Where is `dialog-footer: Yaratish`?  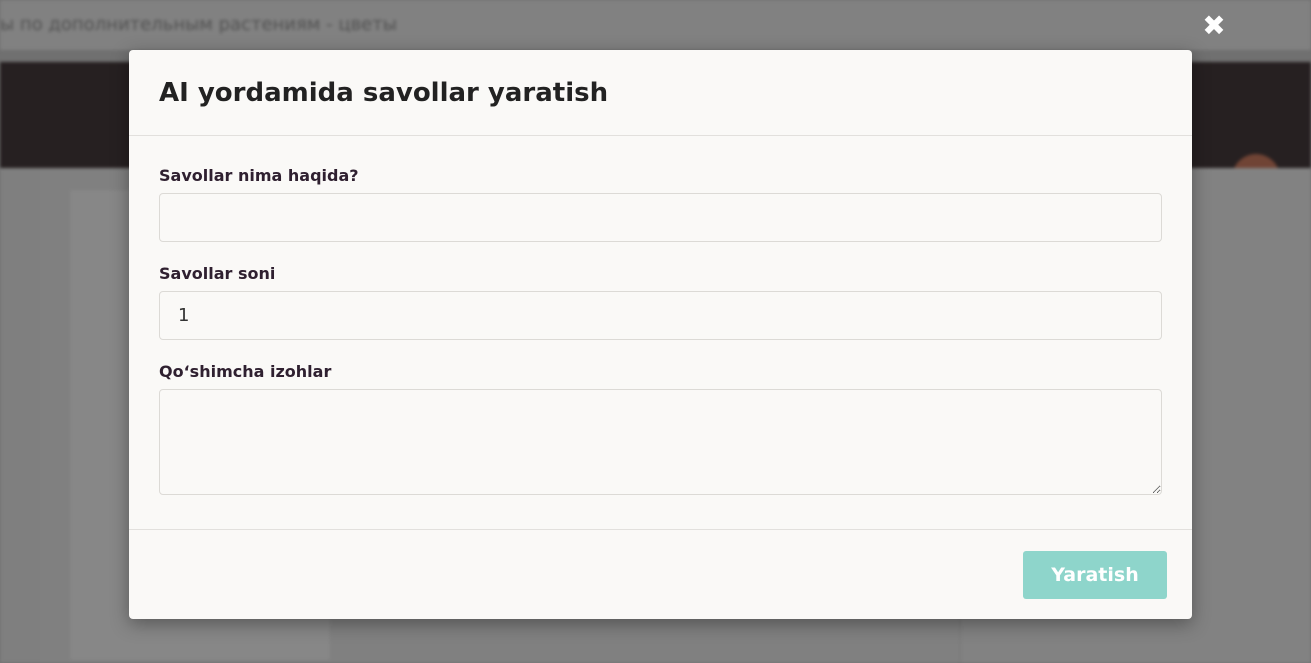 dialog-footer: Yaratish is located at coordinates (660, 574).